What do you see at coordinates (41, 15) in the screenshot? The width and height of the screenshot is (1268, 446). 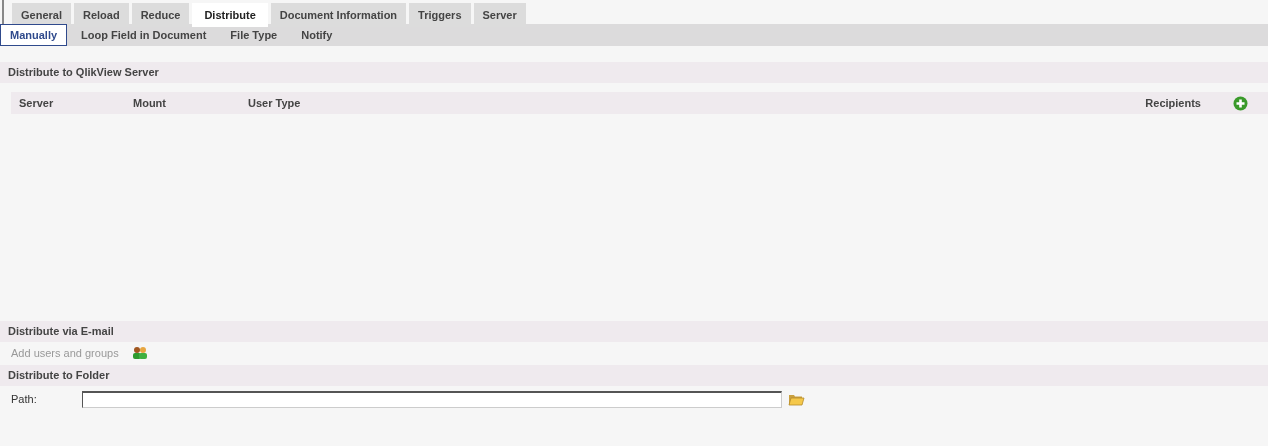 I see `tab: General` at bounding box center [41, 15].